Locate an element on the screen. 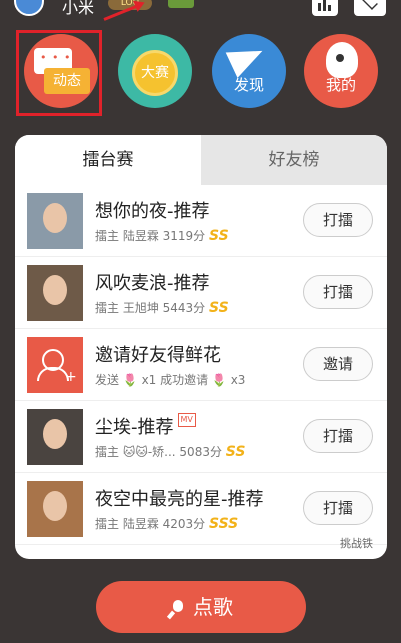 The image size is (401, 643). song-title: 邀请好友得鲜花 is located at coordinates (158, 355).